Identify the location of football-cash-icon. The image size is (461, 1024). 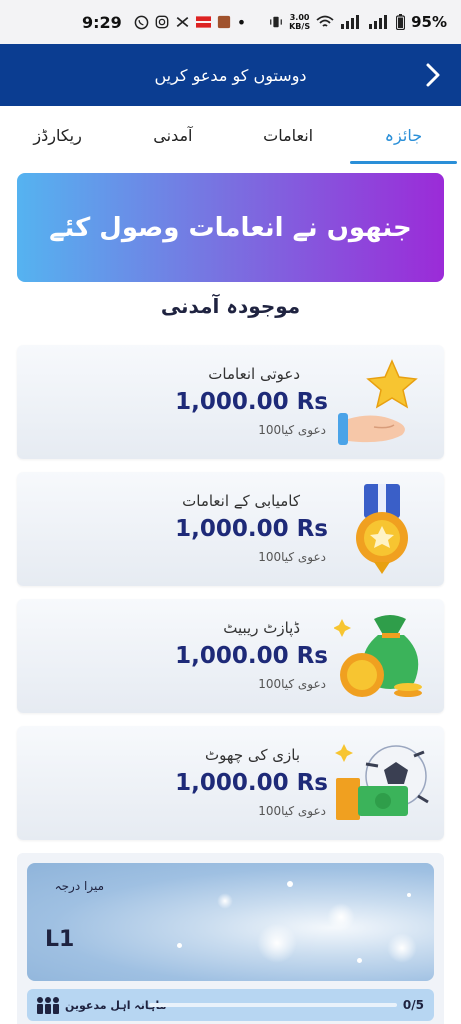
(382, 782).